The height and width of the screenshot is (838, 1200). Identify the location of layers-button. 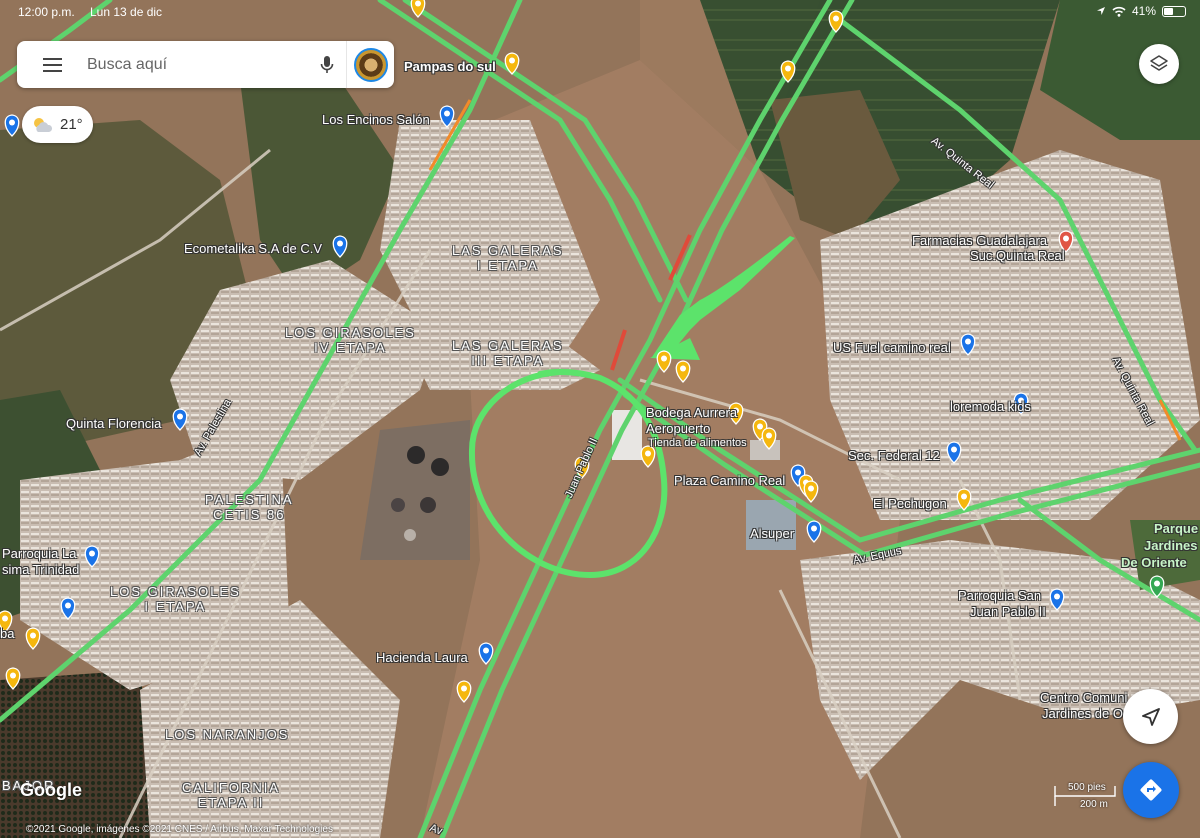
(1159, 64).